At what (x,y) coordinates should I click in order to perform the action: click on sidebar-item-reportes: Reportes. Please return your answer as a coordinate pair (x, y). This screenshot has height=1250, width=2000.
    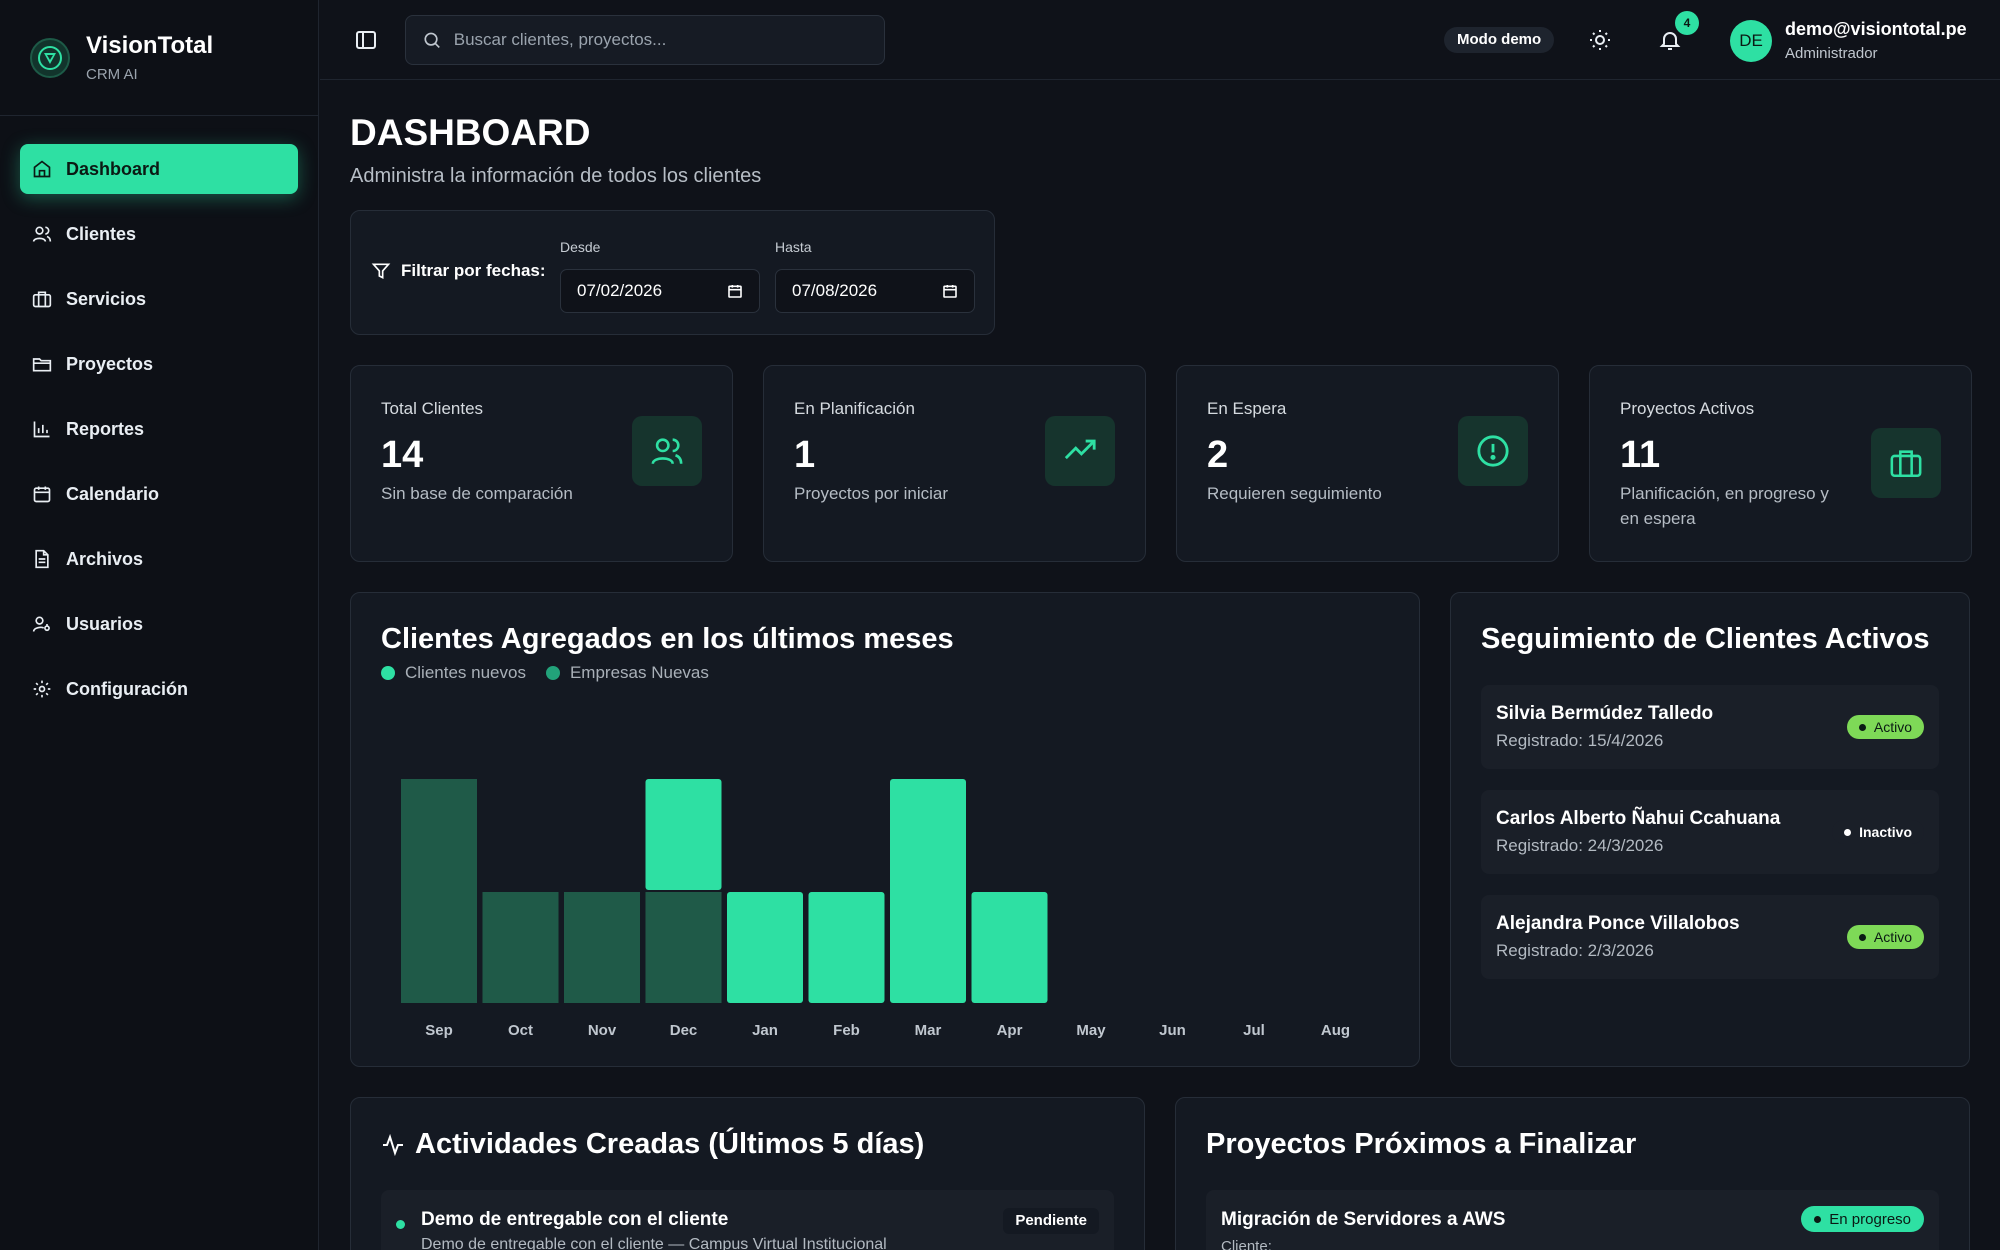
    Looking at the image, I should click on (159, 429).